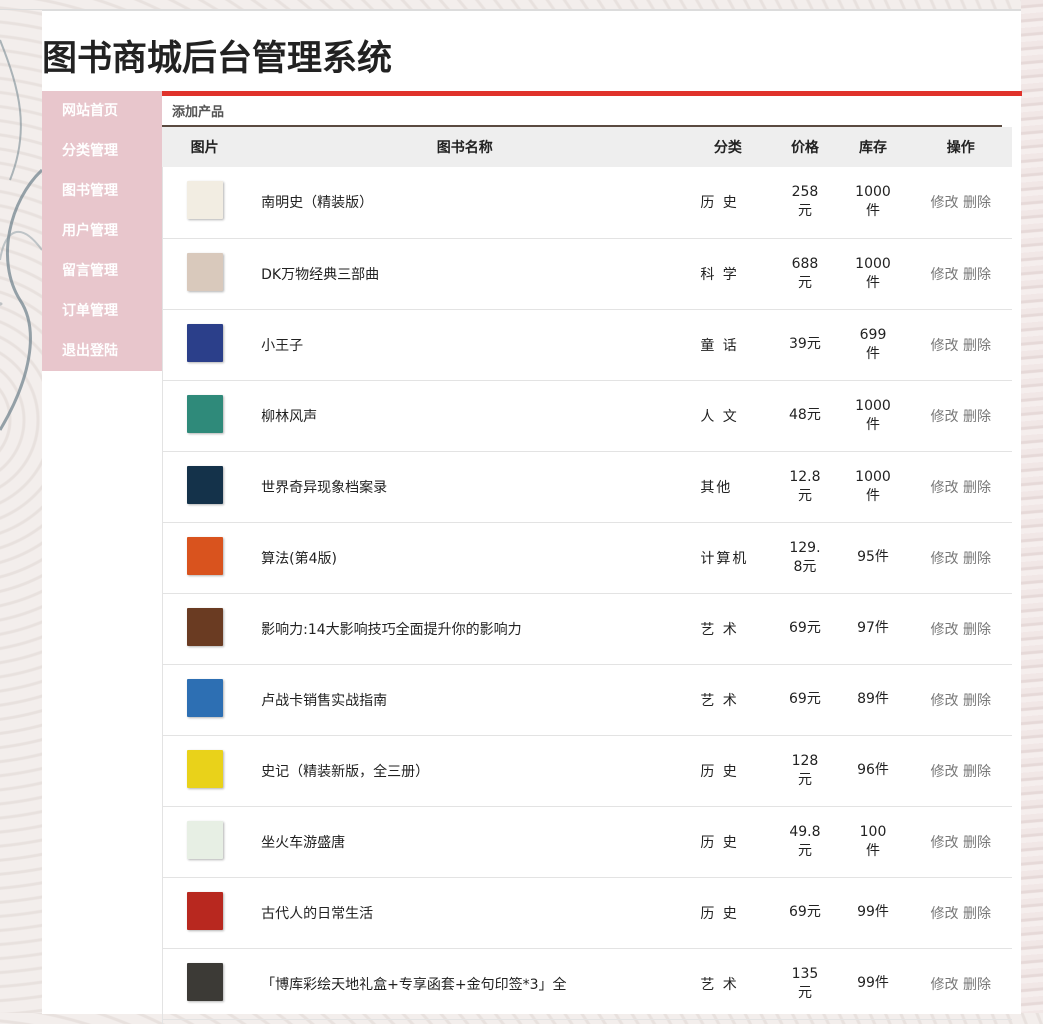  Describe the element at coordinates (587, 912) in the screenshot. I see `table-row: 古代人的日常生活 历 史 69元 99件 修改 删除` at that location.